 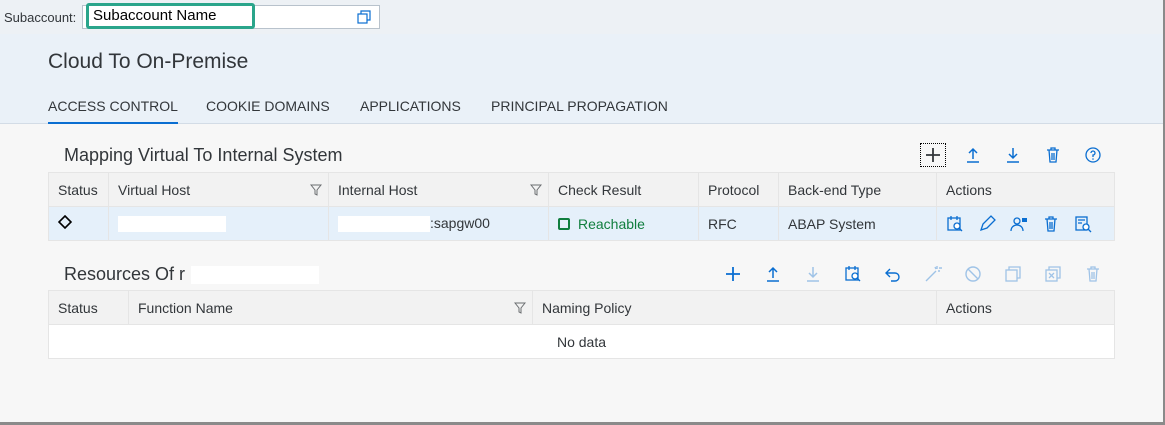 What do you see at coordinates (438, 189) in the screenshot?
I see `column-header-internal-host: Internal Host` at bounding box center [438, 189].